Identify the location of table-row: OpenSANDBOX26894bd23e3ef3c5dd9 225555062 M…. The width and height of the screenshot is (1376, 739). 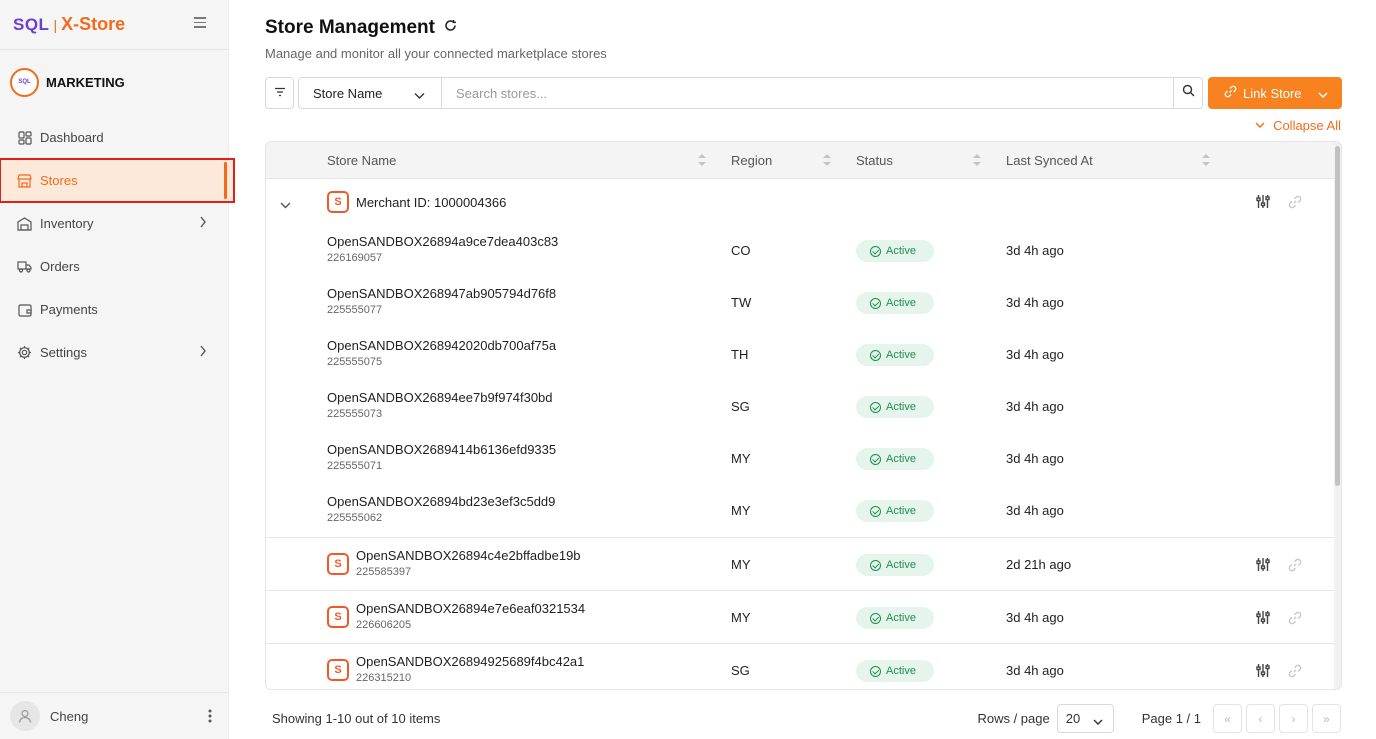
(801, 511).